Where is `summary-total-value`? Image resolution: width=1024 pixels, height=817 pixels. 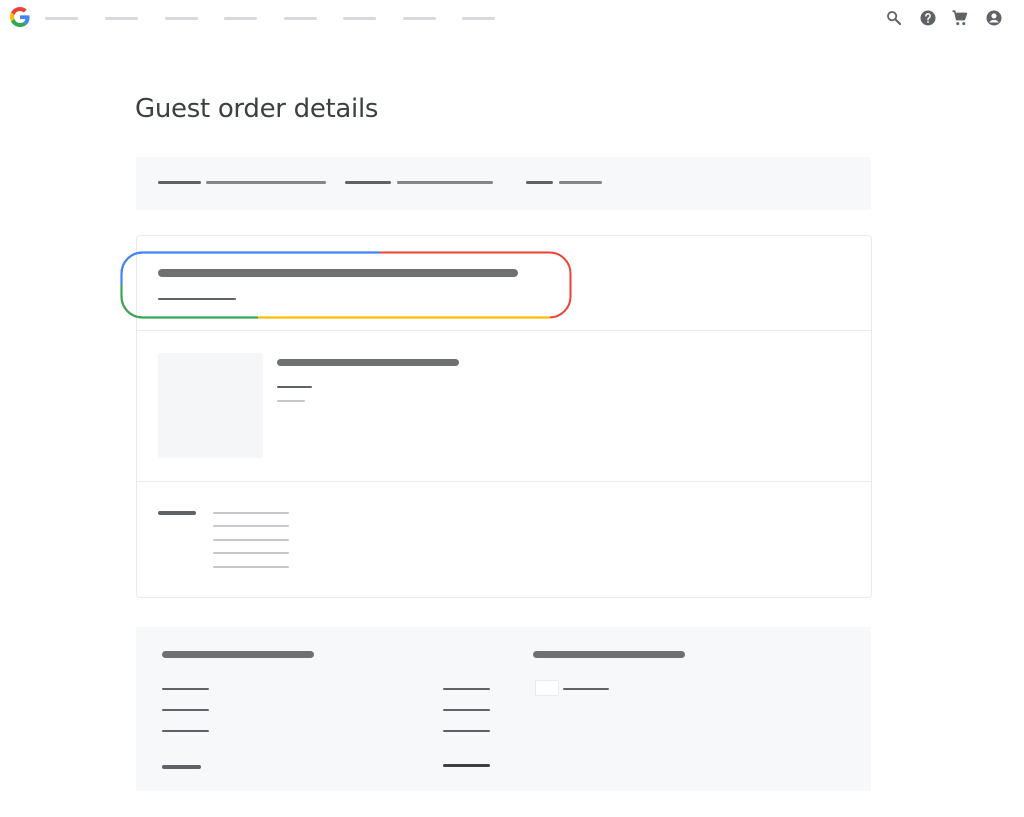 summary-total-value is located at coordinates (466, 765).